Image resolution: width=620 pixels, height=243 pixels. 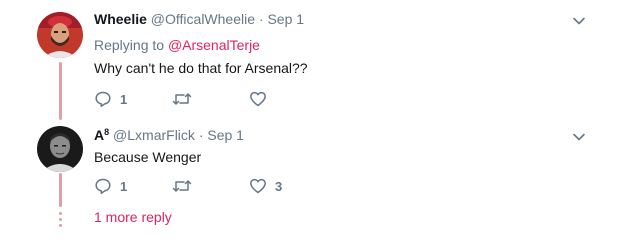 I want to click on more-replies-link: 1 more reply, so click(x=133, y=217).